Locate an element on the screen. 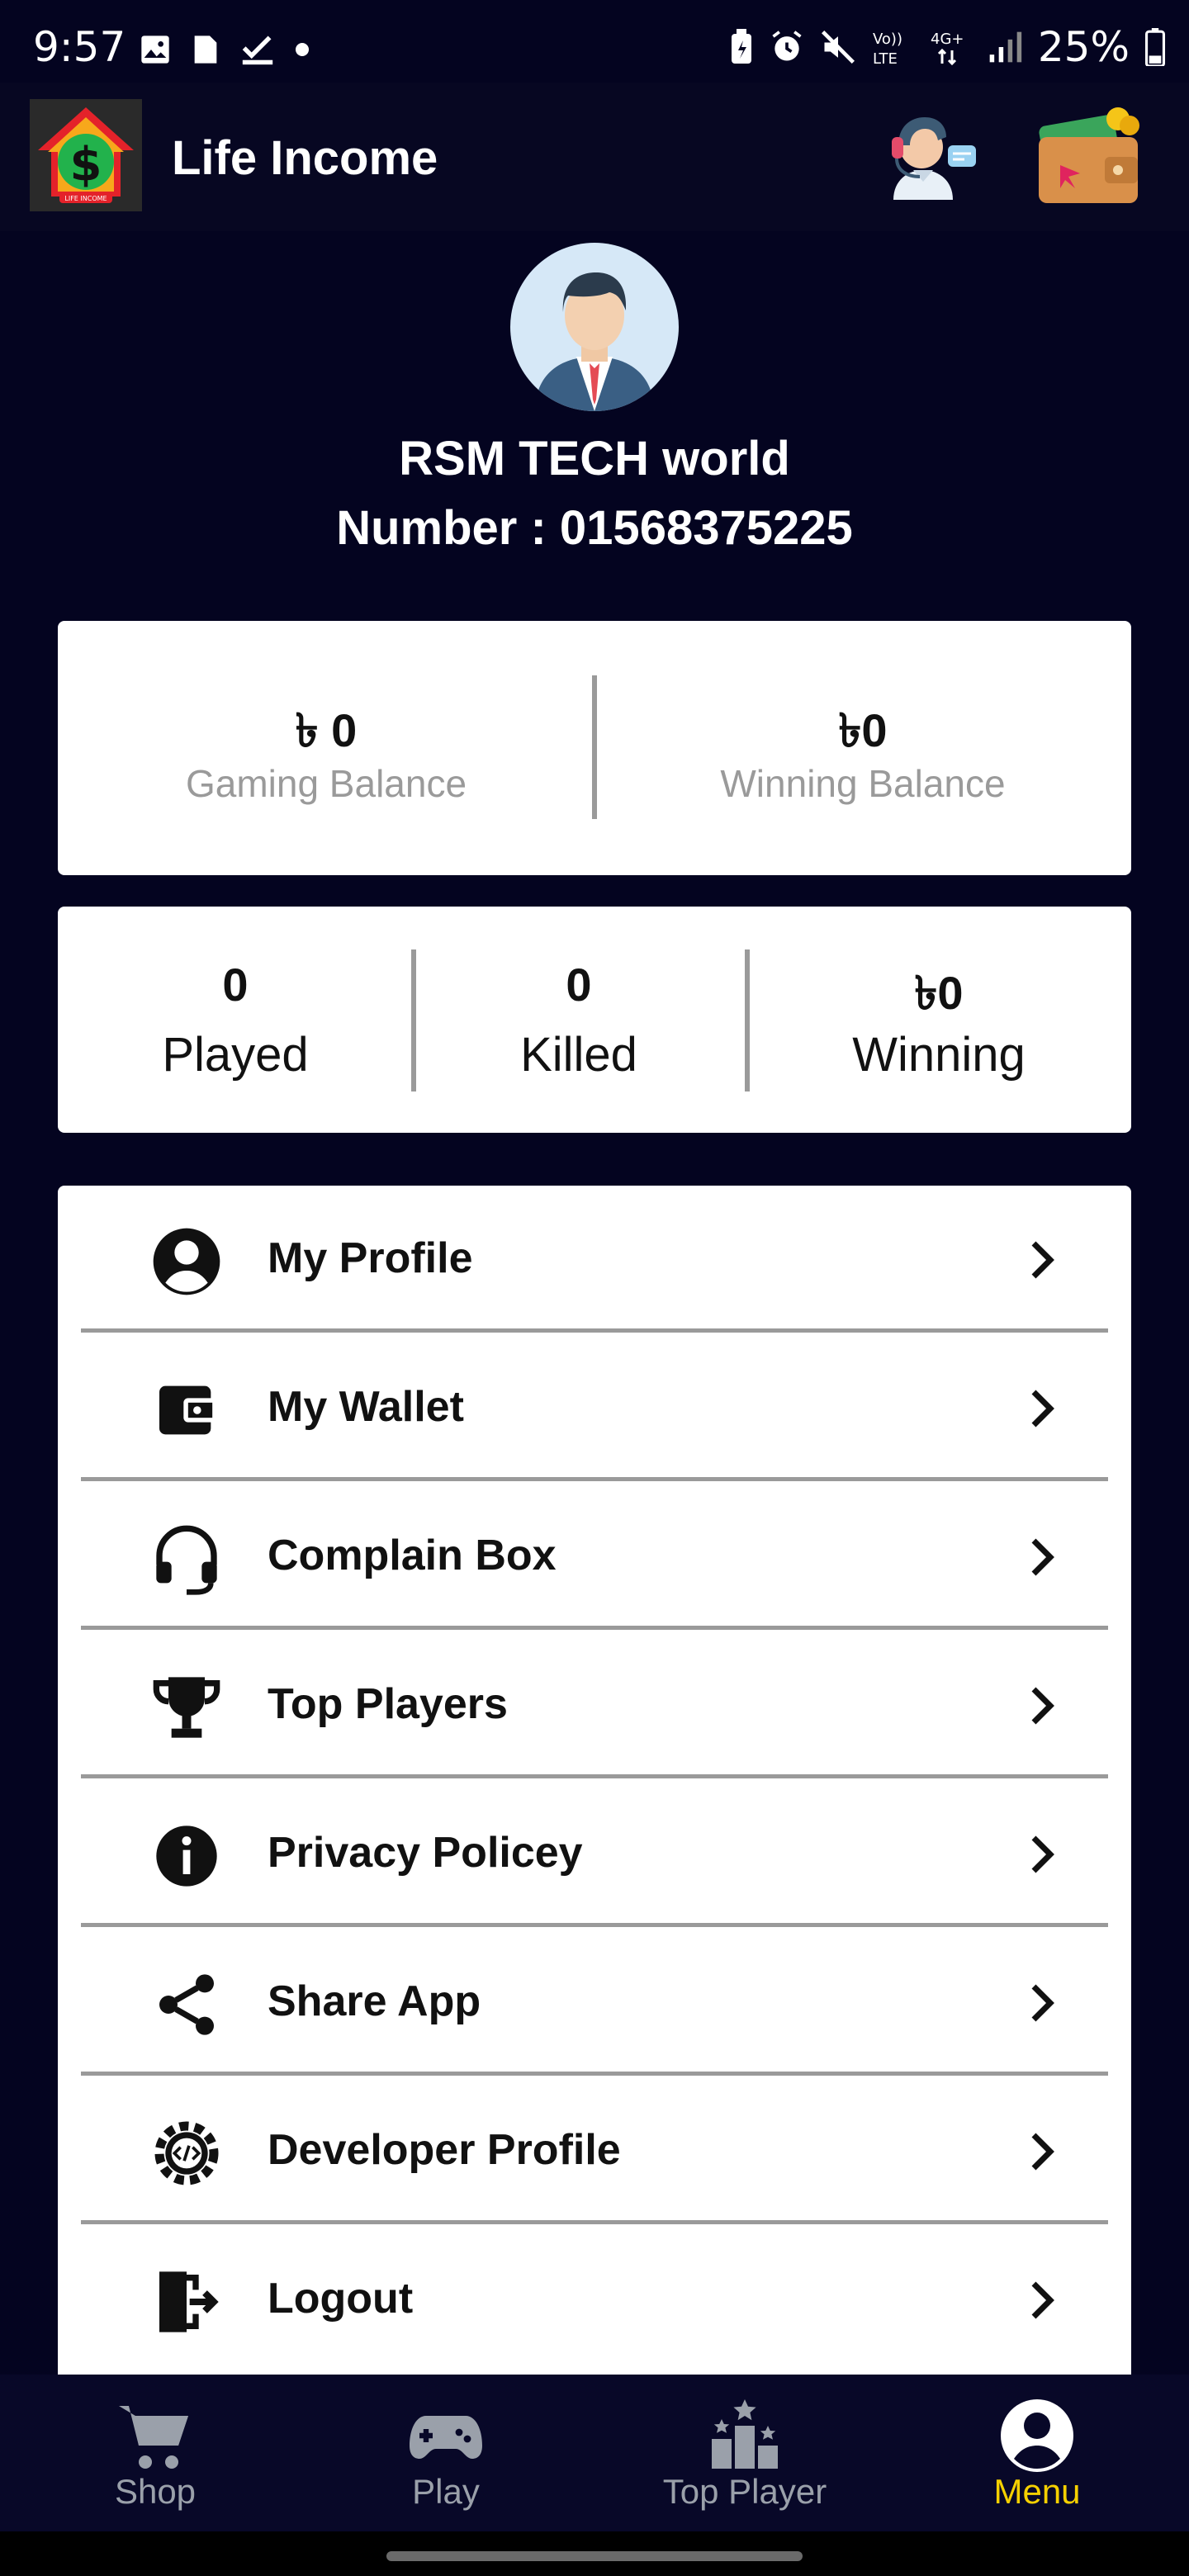 Image resolution: width=1189 pixels, height=2576 pixels. stat-label: Killed is located at coordinates (578, 1055).